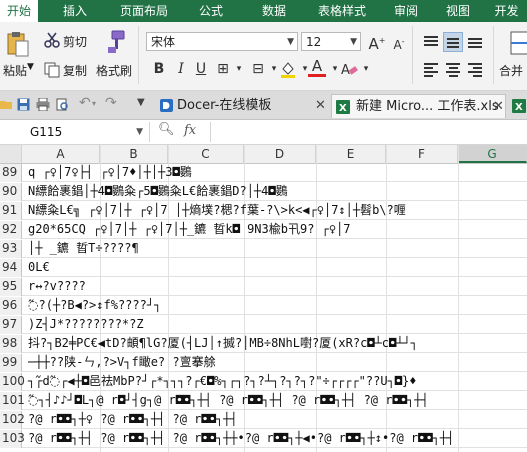 The height and width of the screenshot is (452, 527). Describe the element at coordinates (75, 70) in the screenshot. I see `copy-button: 复制` at that location.